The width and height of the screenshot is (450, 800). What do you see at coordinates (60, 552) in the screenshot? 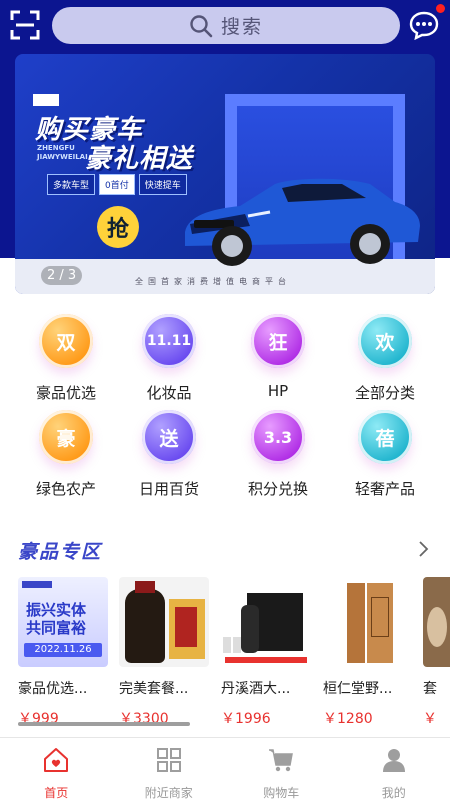
I see `section-title: 豪品专区` at bounding box center [60, 552].